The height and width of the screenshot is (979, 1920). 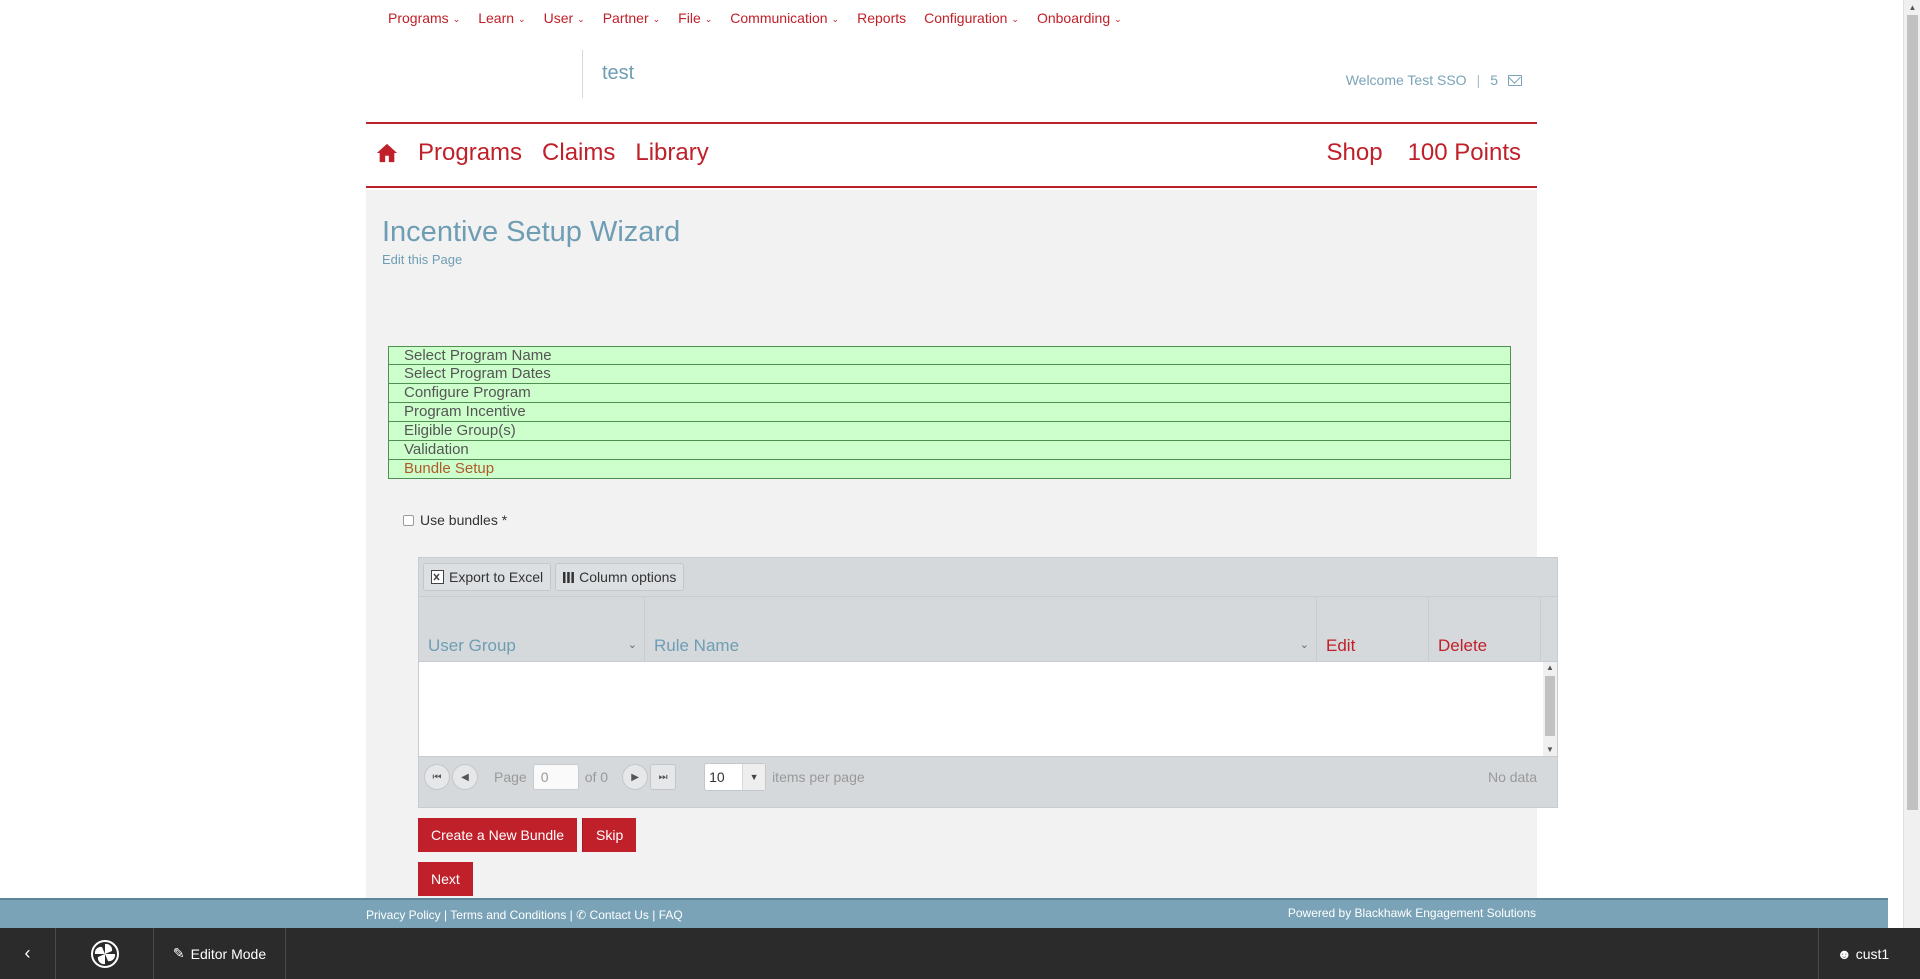 I want to click on grid-header: User Group ⌄ Rule Name ⌄ Edit Delete, so click(x=988, y=629).